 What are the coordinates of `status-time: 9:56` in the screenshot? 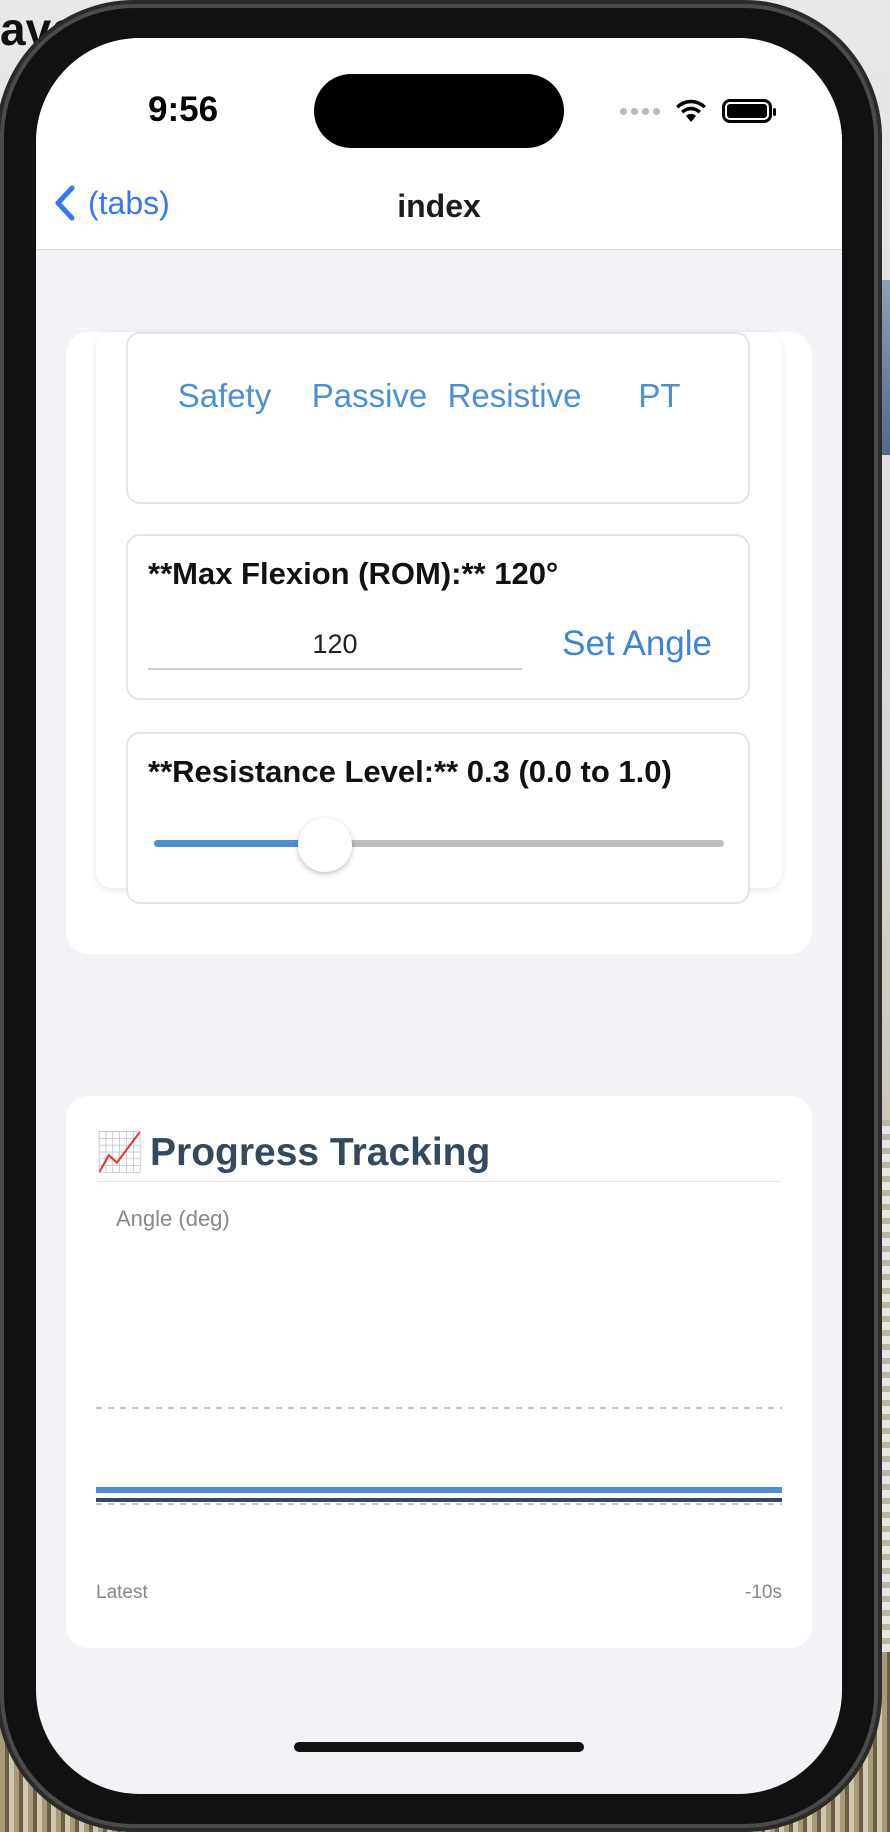 It's located at (183, 109).